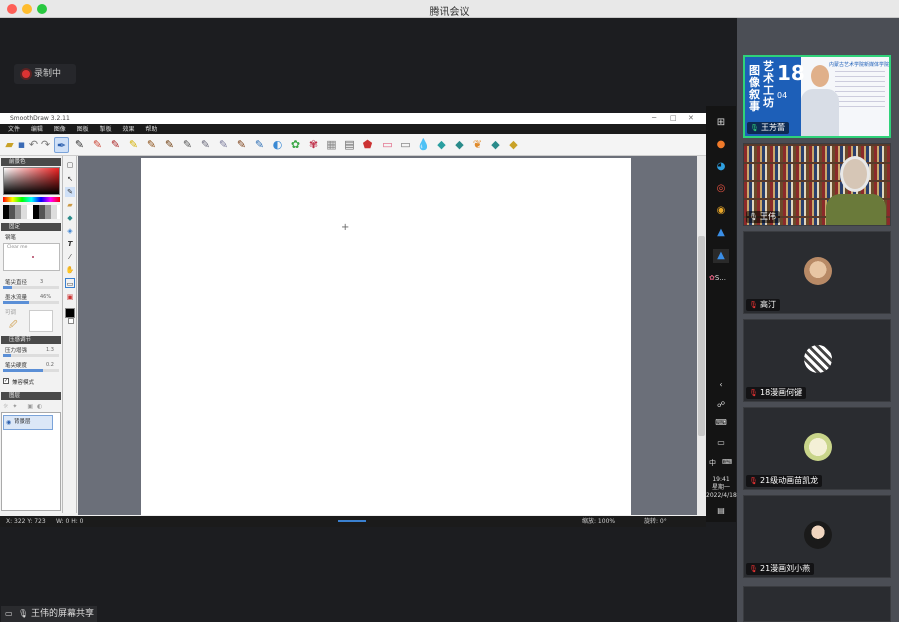 The height and width of the screenshot is (622, 899). Describe the element at coordinates (6, 381) in the screenshot. I see `compat-mode-checkbox: ✓` at that location.